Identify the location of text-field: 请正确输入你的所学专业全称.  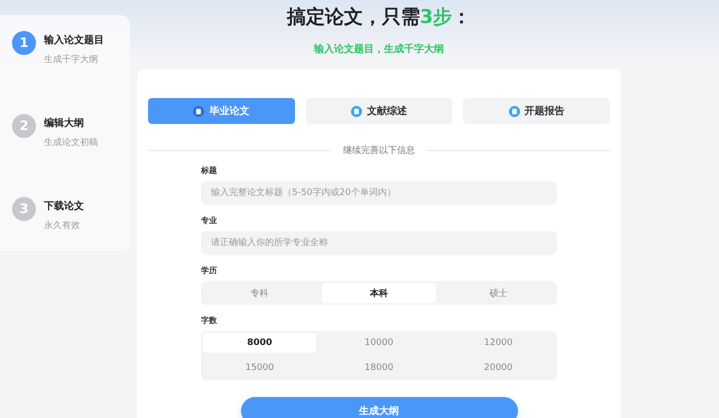
(379, 243).